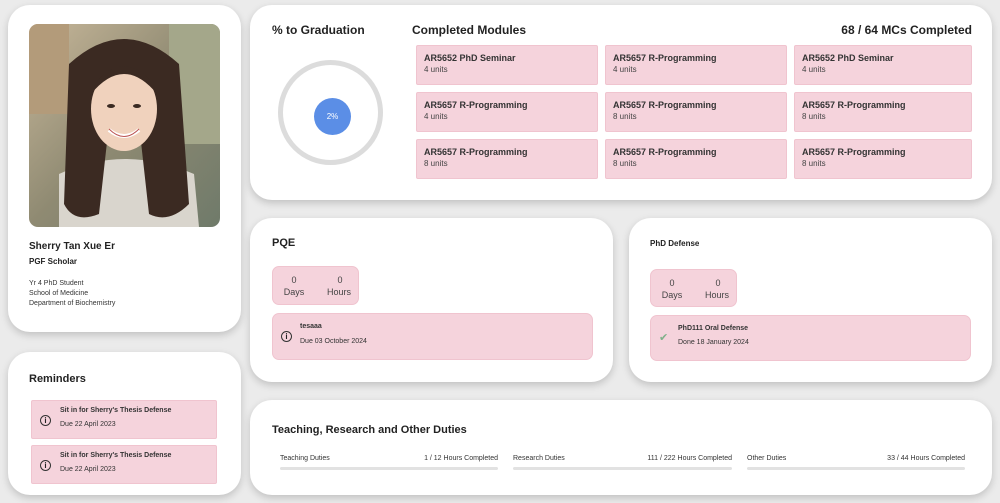 This screenshot has height=503, width=1000. Describe the element at coordinates (539, 458) in the screenshot. I see `duty-label: Research Duties` at that location.